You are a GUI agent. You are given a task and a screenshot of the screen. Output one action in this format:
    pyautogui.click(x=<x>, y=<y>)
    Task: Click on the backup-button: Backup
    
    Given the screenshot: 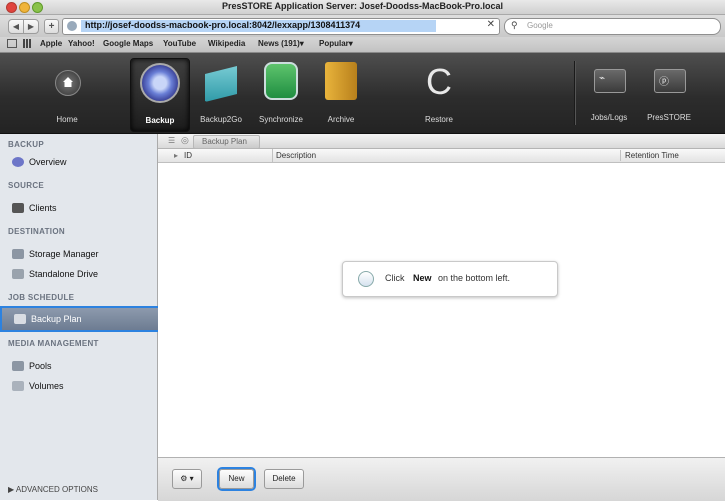 What is the action you would take?
    pyautogui.click(x=160, y=95)
    